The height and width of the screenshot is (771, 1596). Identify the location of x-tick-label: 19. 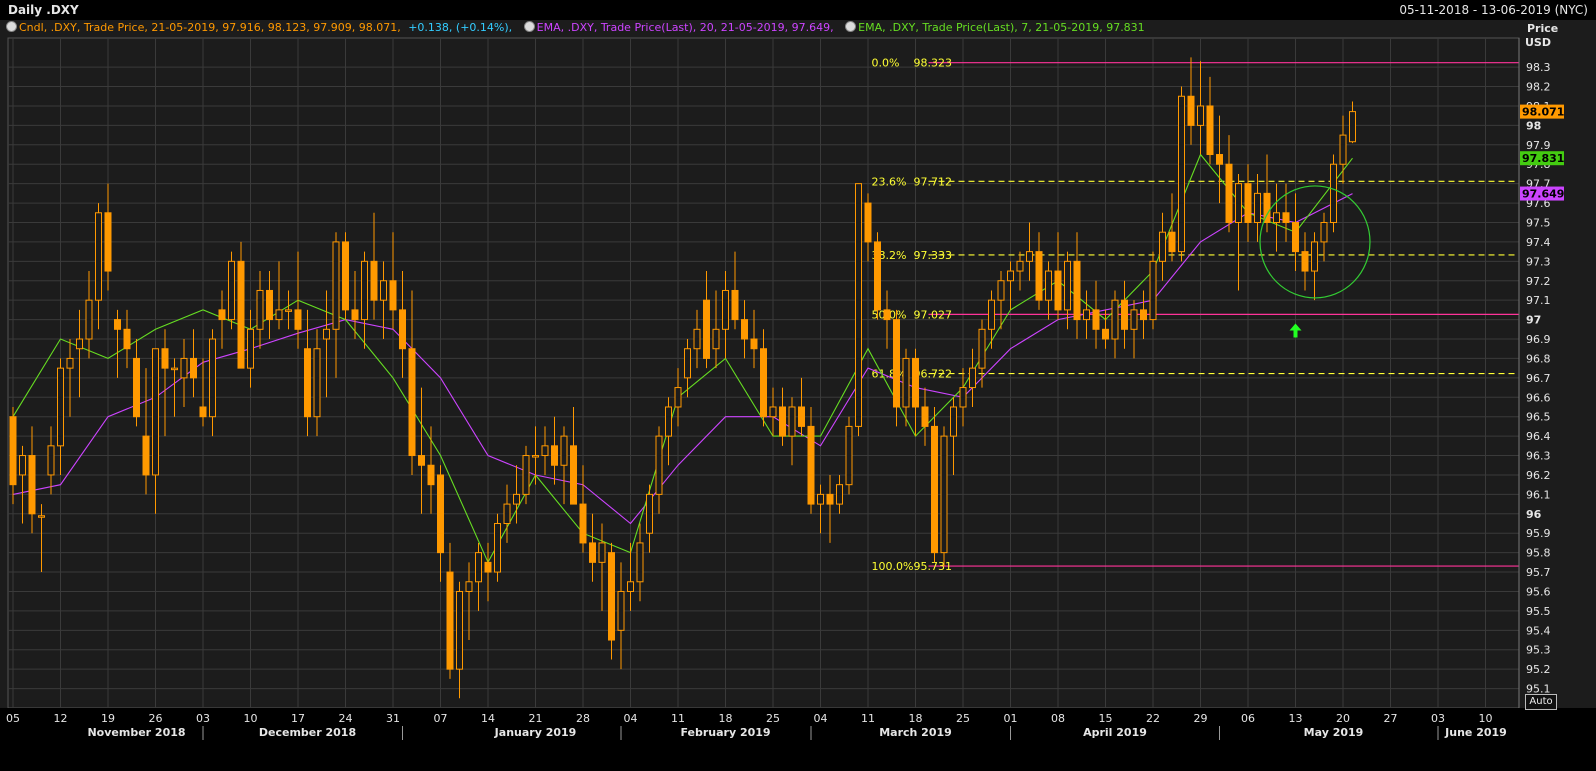
(108, 718).